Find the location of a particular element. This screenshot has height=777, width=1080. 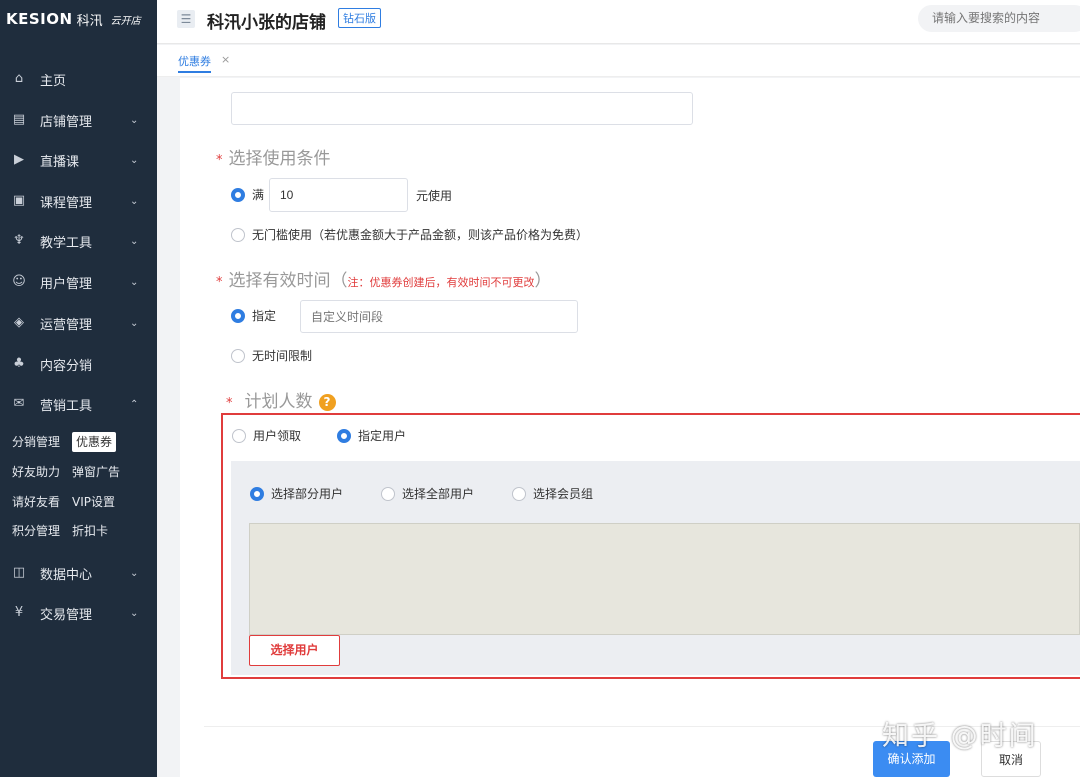

radio-user-claim: 用户领取 is located at coordinates (266, 435).